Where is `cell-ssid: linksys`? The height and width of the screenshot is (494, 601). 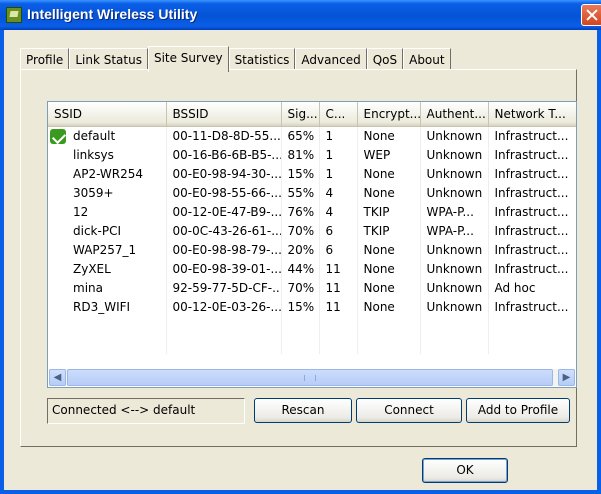 cell-ssid: linksys is located at coordinates (107, 154).